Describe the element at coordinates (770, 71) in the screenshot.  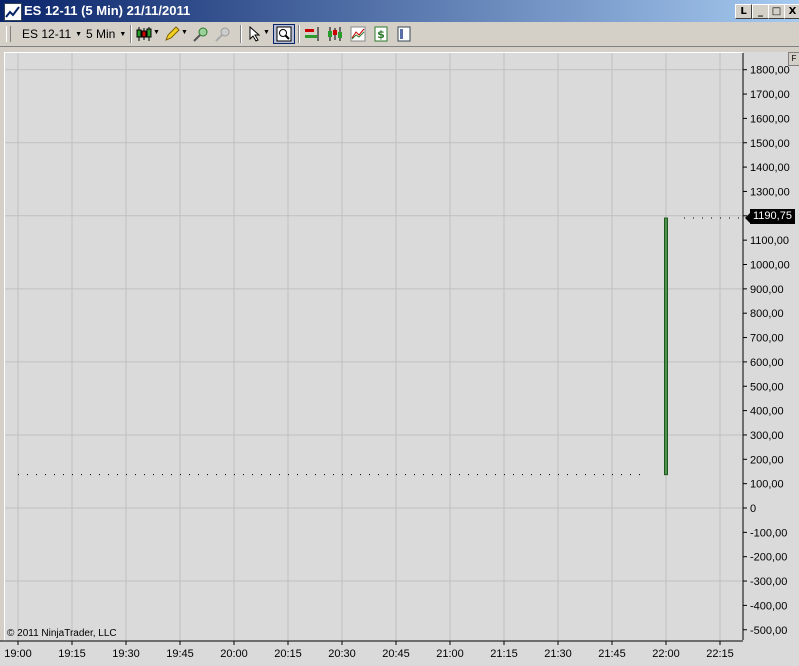
I see `price-tick-label: 1800,00` at that location.